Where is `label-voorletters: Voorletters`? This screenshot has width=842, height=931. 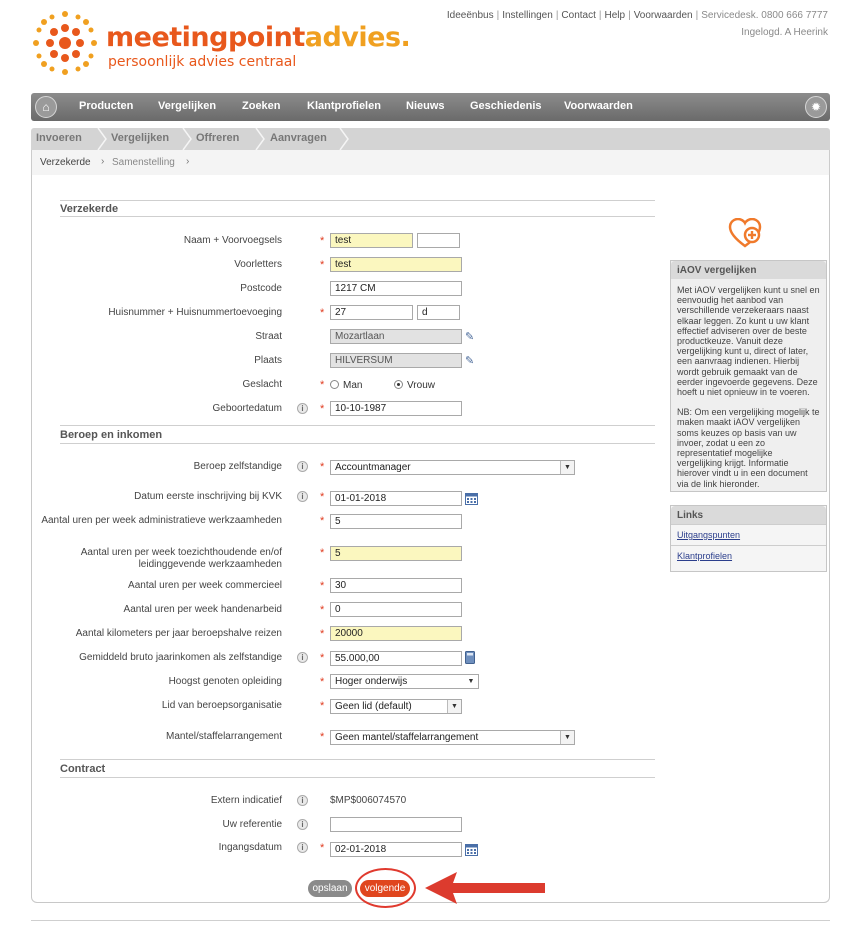 label-voorletters: Voorletters is located at coordinates (258, 264).